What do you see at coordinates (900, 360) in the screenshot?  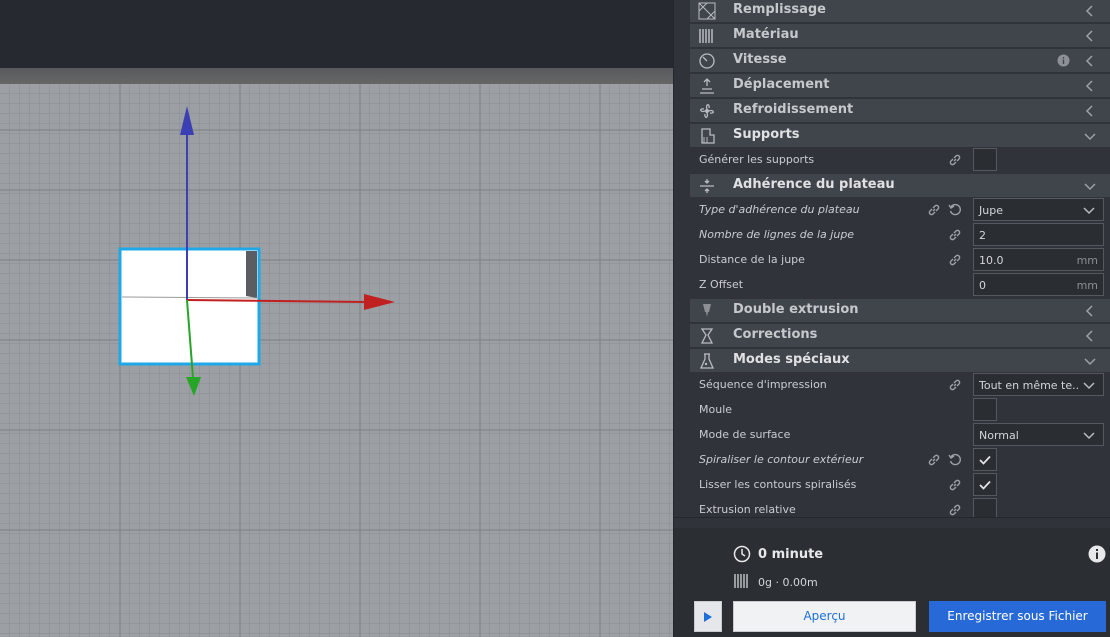 I see `section-special-modes: Modes spéciaux` at bounding box center [900, 360].